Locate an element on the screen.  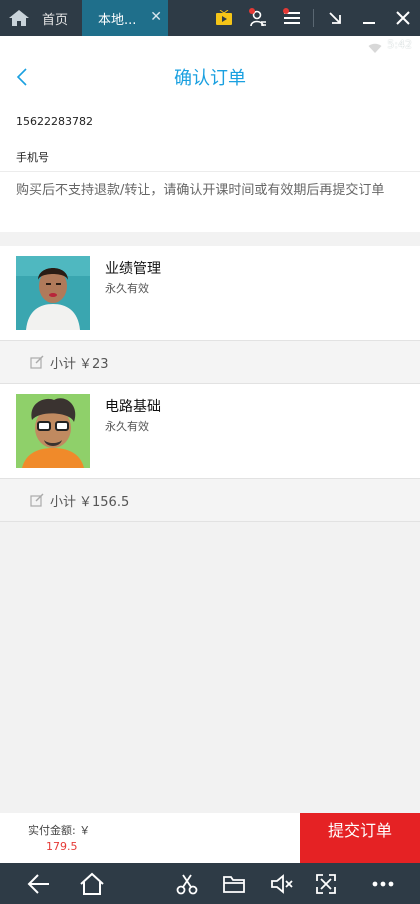
emulator-bottom-bar is located at coordinates (210, 883).